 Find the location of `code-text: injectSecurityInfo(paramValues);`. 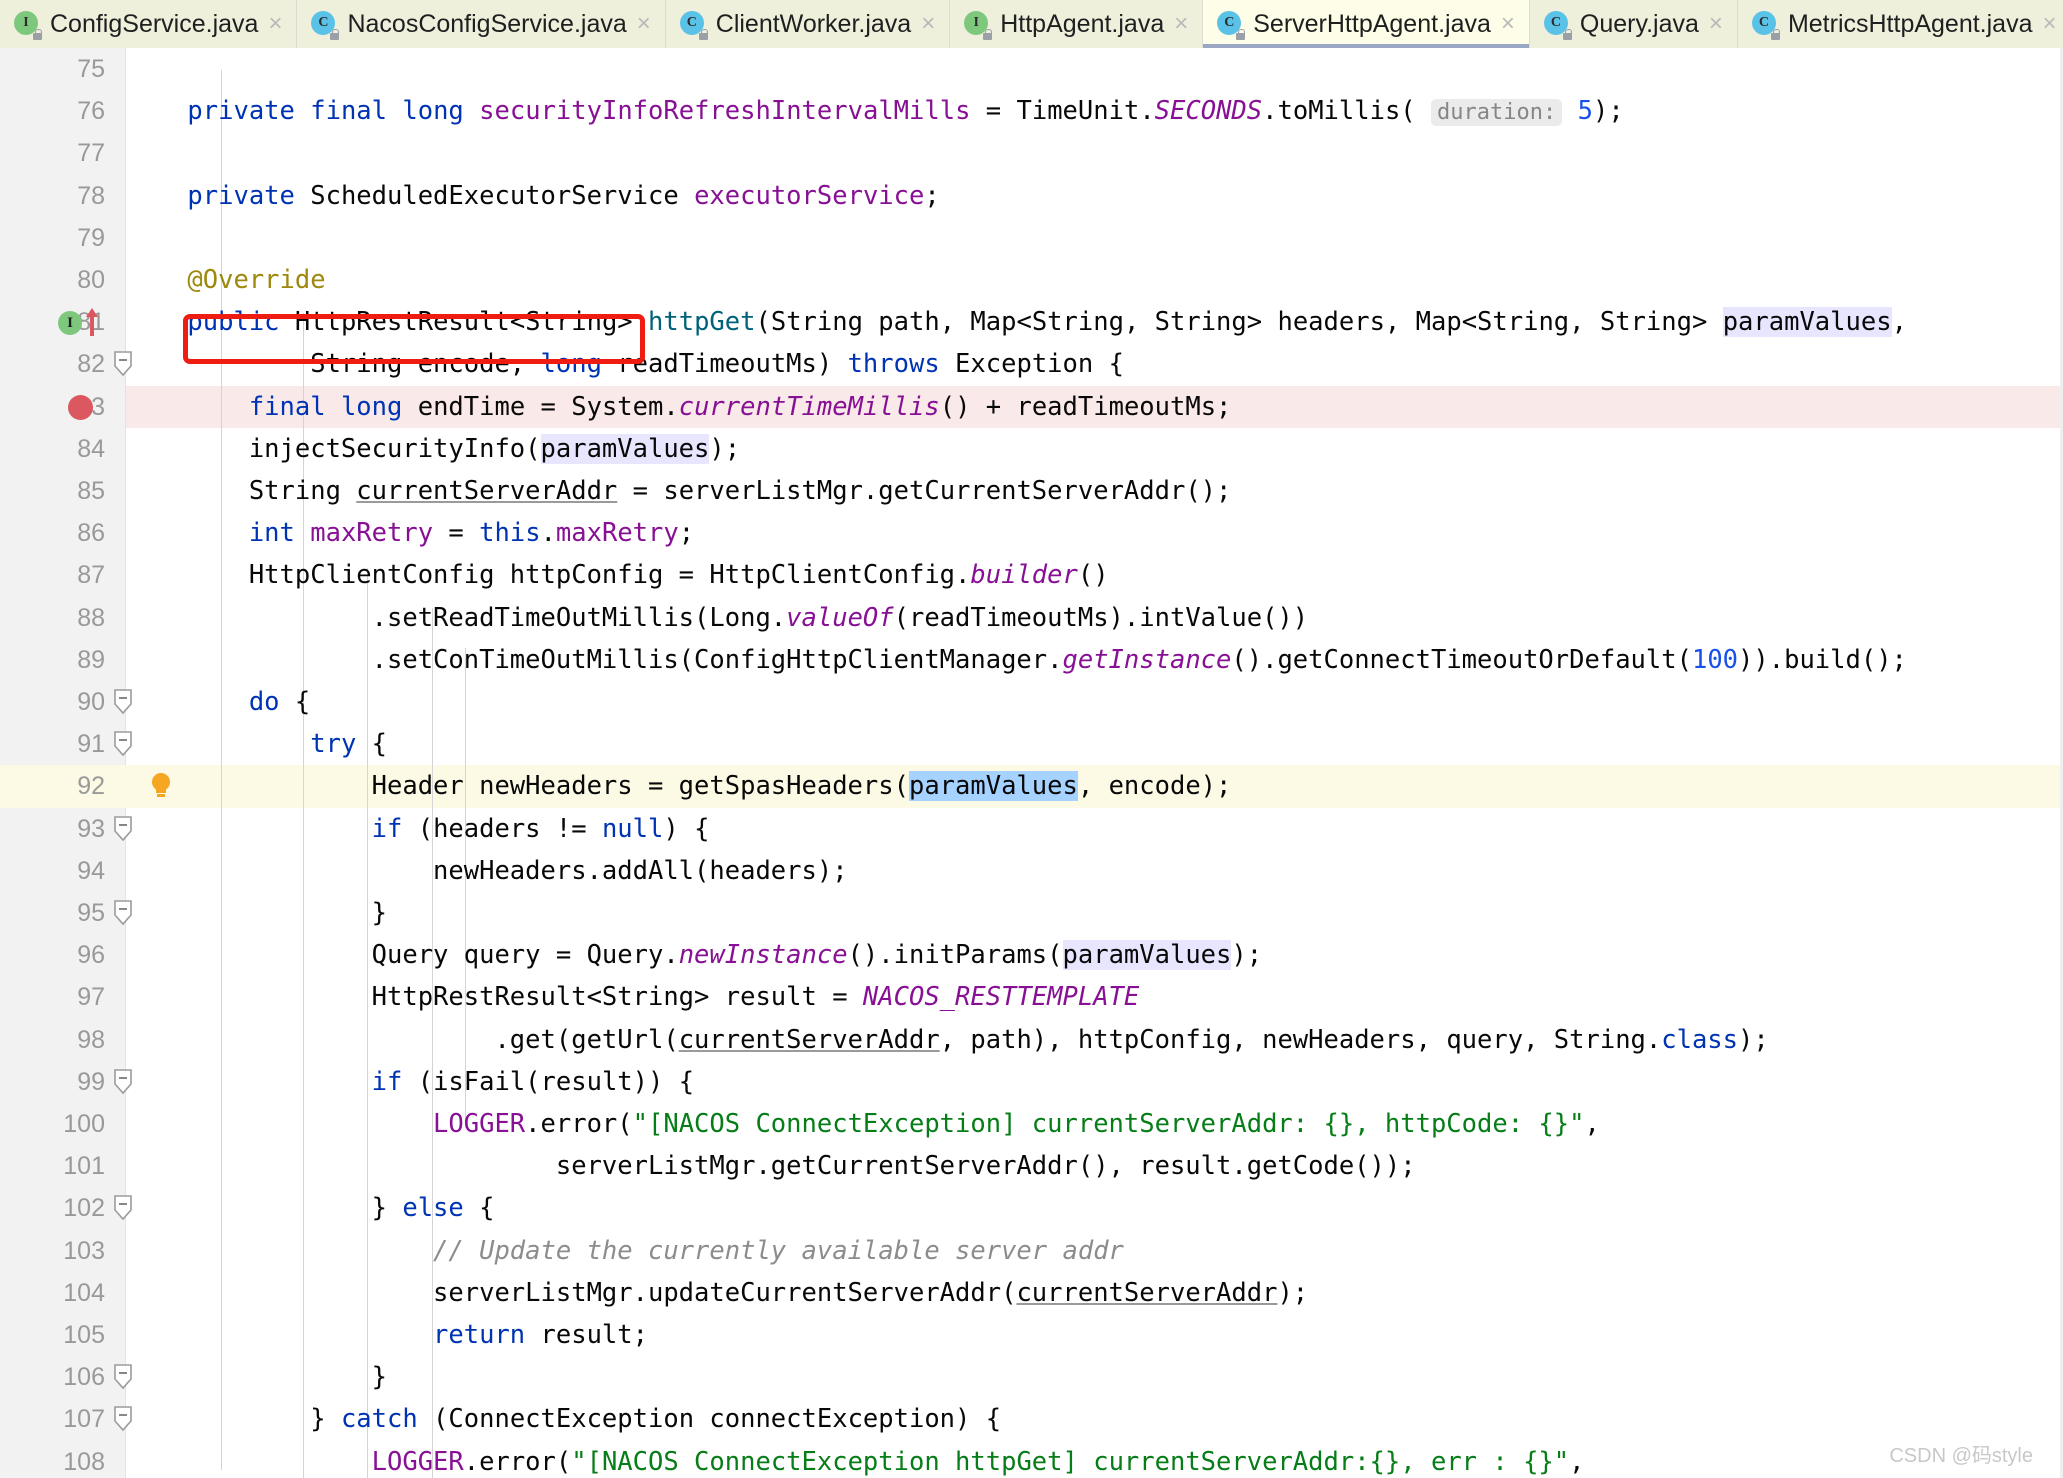

code-text: injectSecurityInfo(paramValues); is located at coordinates (433, 448).